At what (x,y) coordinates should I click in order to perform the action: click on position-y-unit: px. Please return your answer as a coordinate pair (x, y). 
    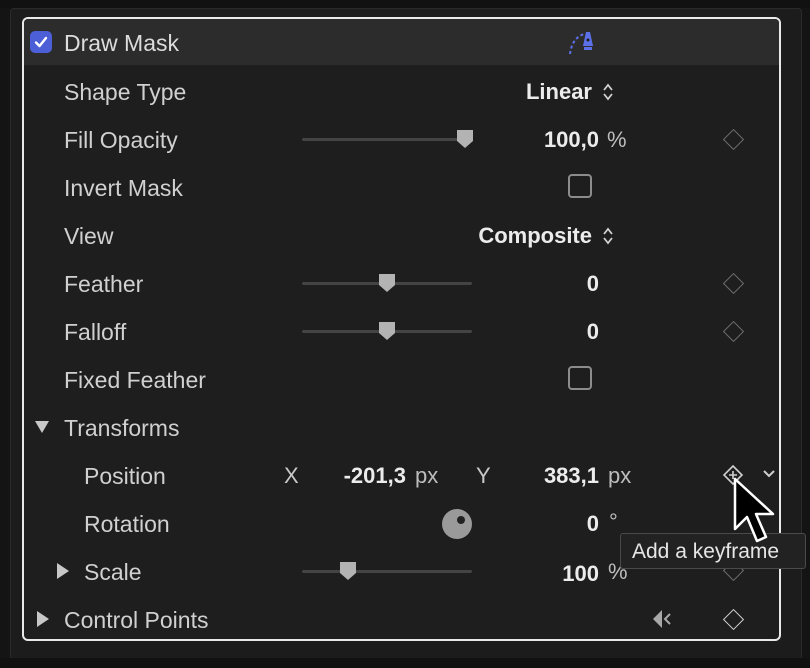
    Looking at the image, I should click on (620, 475).